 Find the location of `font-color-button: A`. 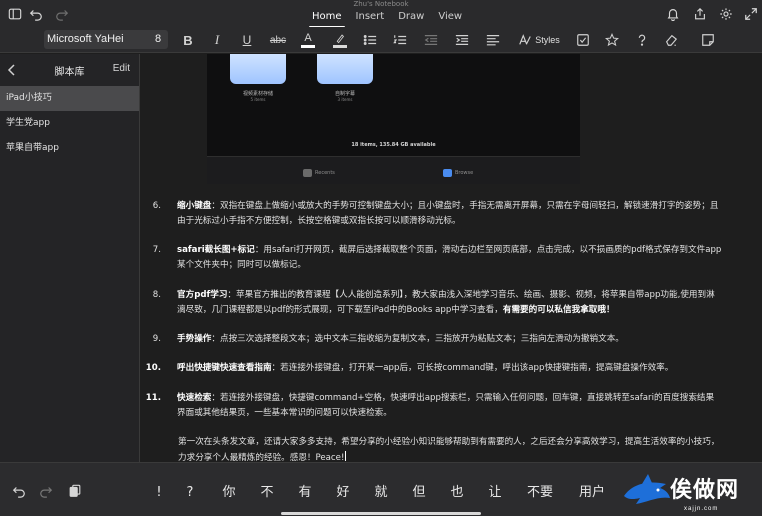

font-color-button: A is located at coordinates (308, 40).